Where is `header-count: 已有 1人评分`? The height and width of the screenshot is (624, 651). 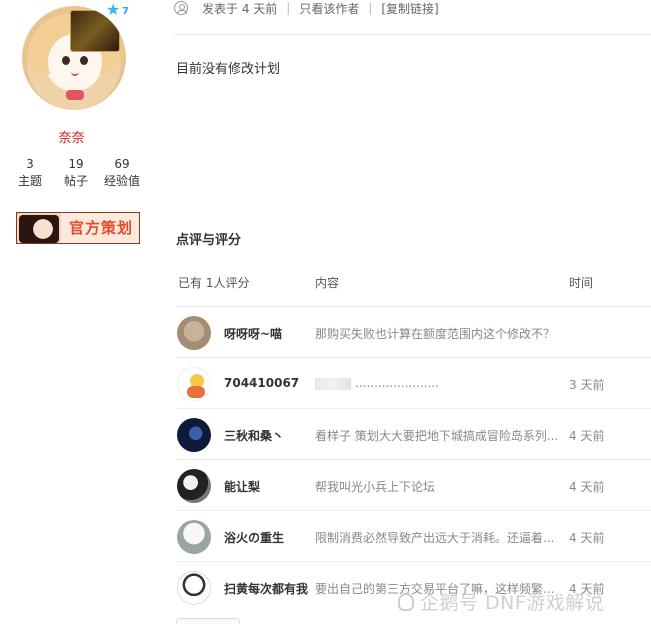
header-count: 已有 1人评分 is located at coordinates (214, 283).